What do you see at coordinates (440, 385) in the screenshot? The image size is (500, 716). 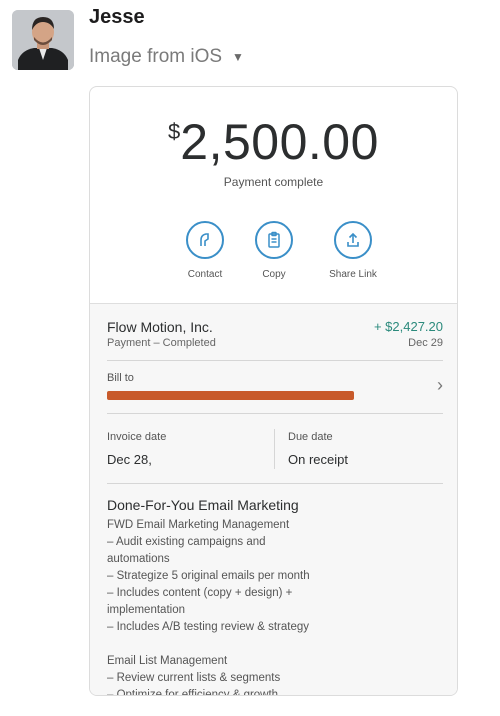 I see `chevron-right-icon: ›` at bounding box center [440, 385].